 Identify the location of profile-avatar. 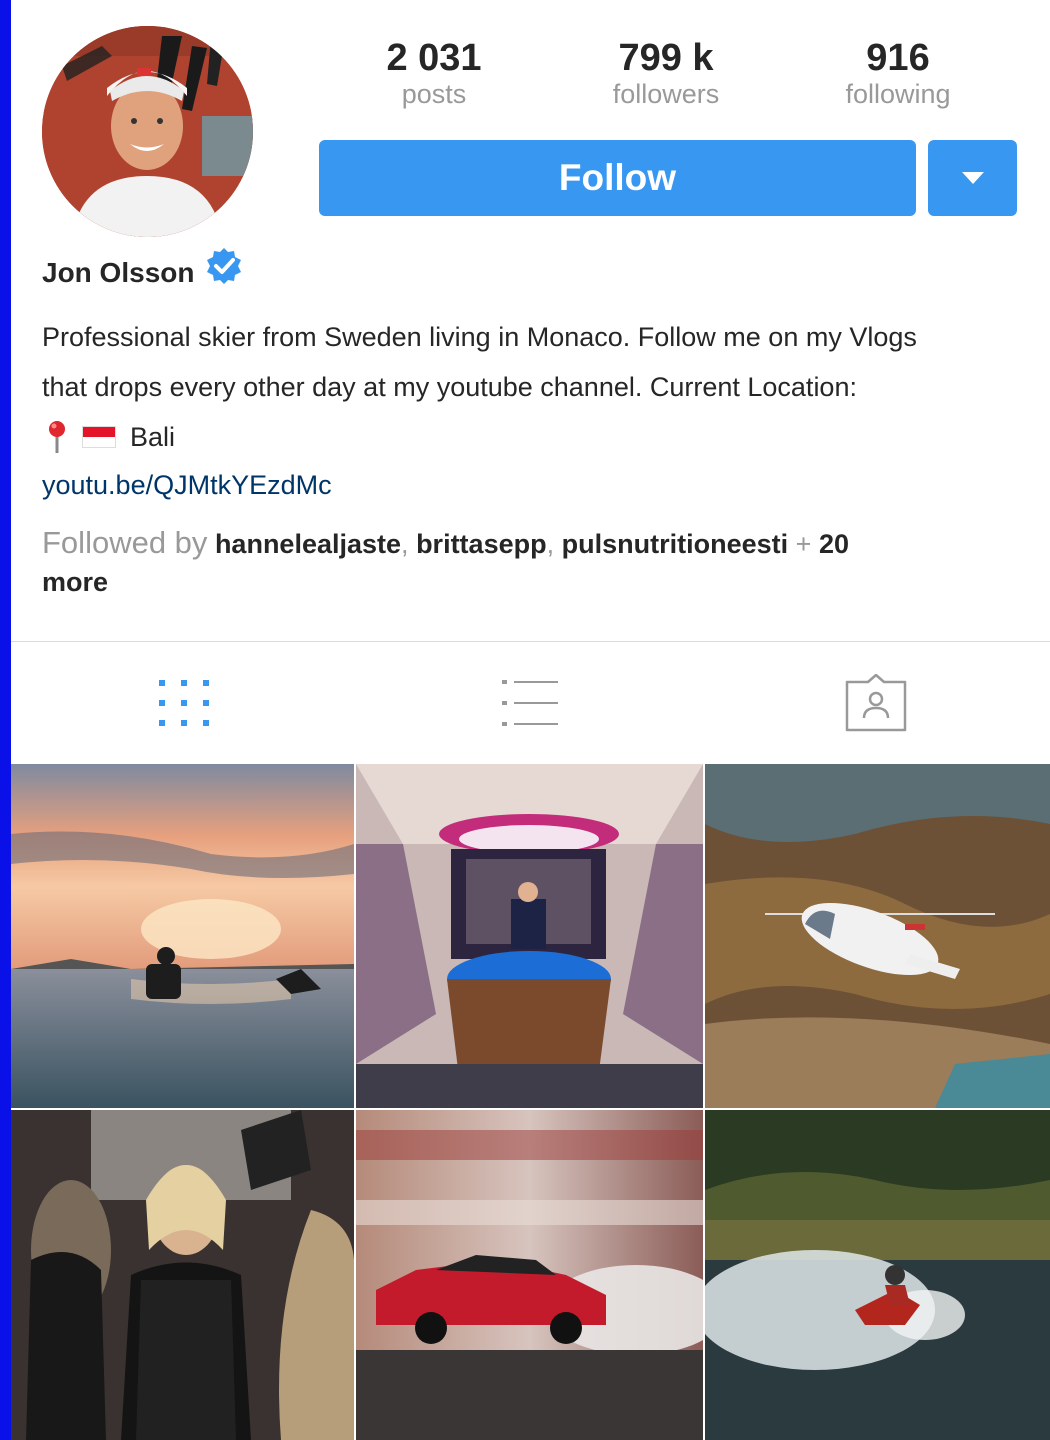
(147, 131).